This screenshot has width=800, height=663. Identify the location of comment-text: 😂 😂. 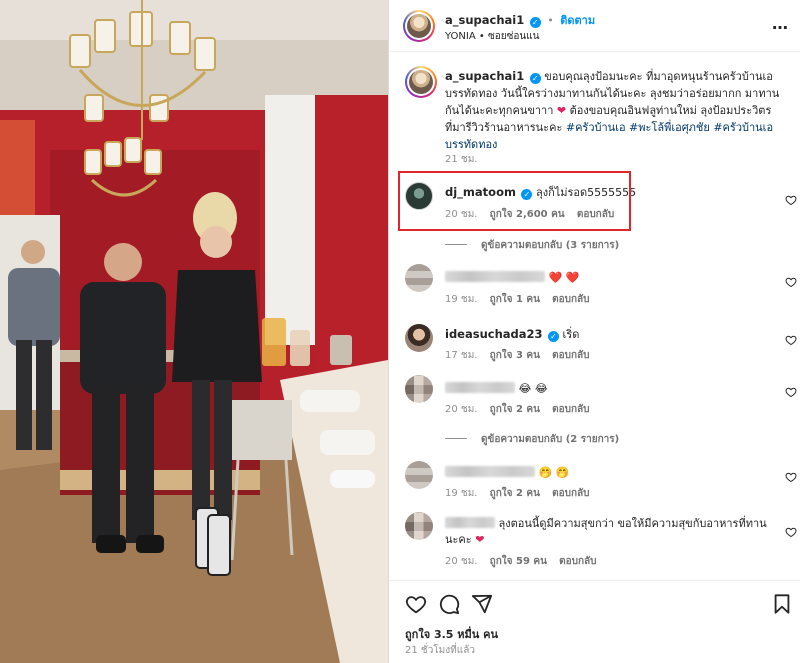
(605, 389).